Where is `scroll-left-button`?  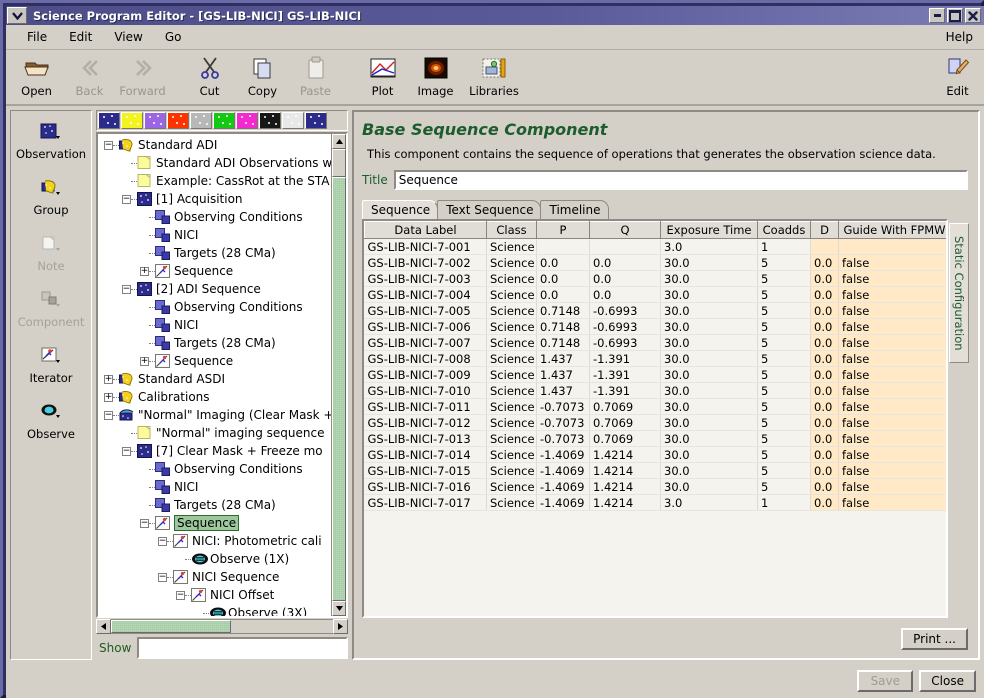
scroll-left-button is located at coordinates (103, 626).